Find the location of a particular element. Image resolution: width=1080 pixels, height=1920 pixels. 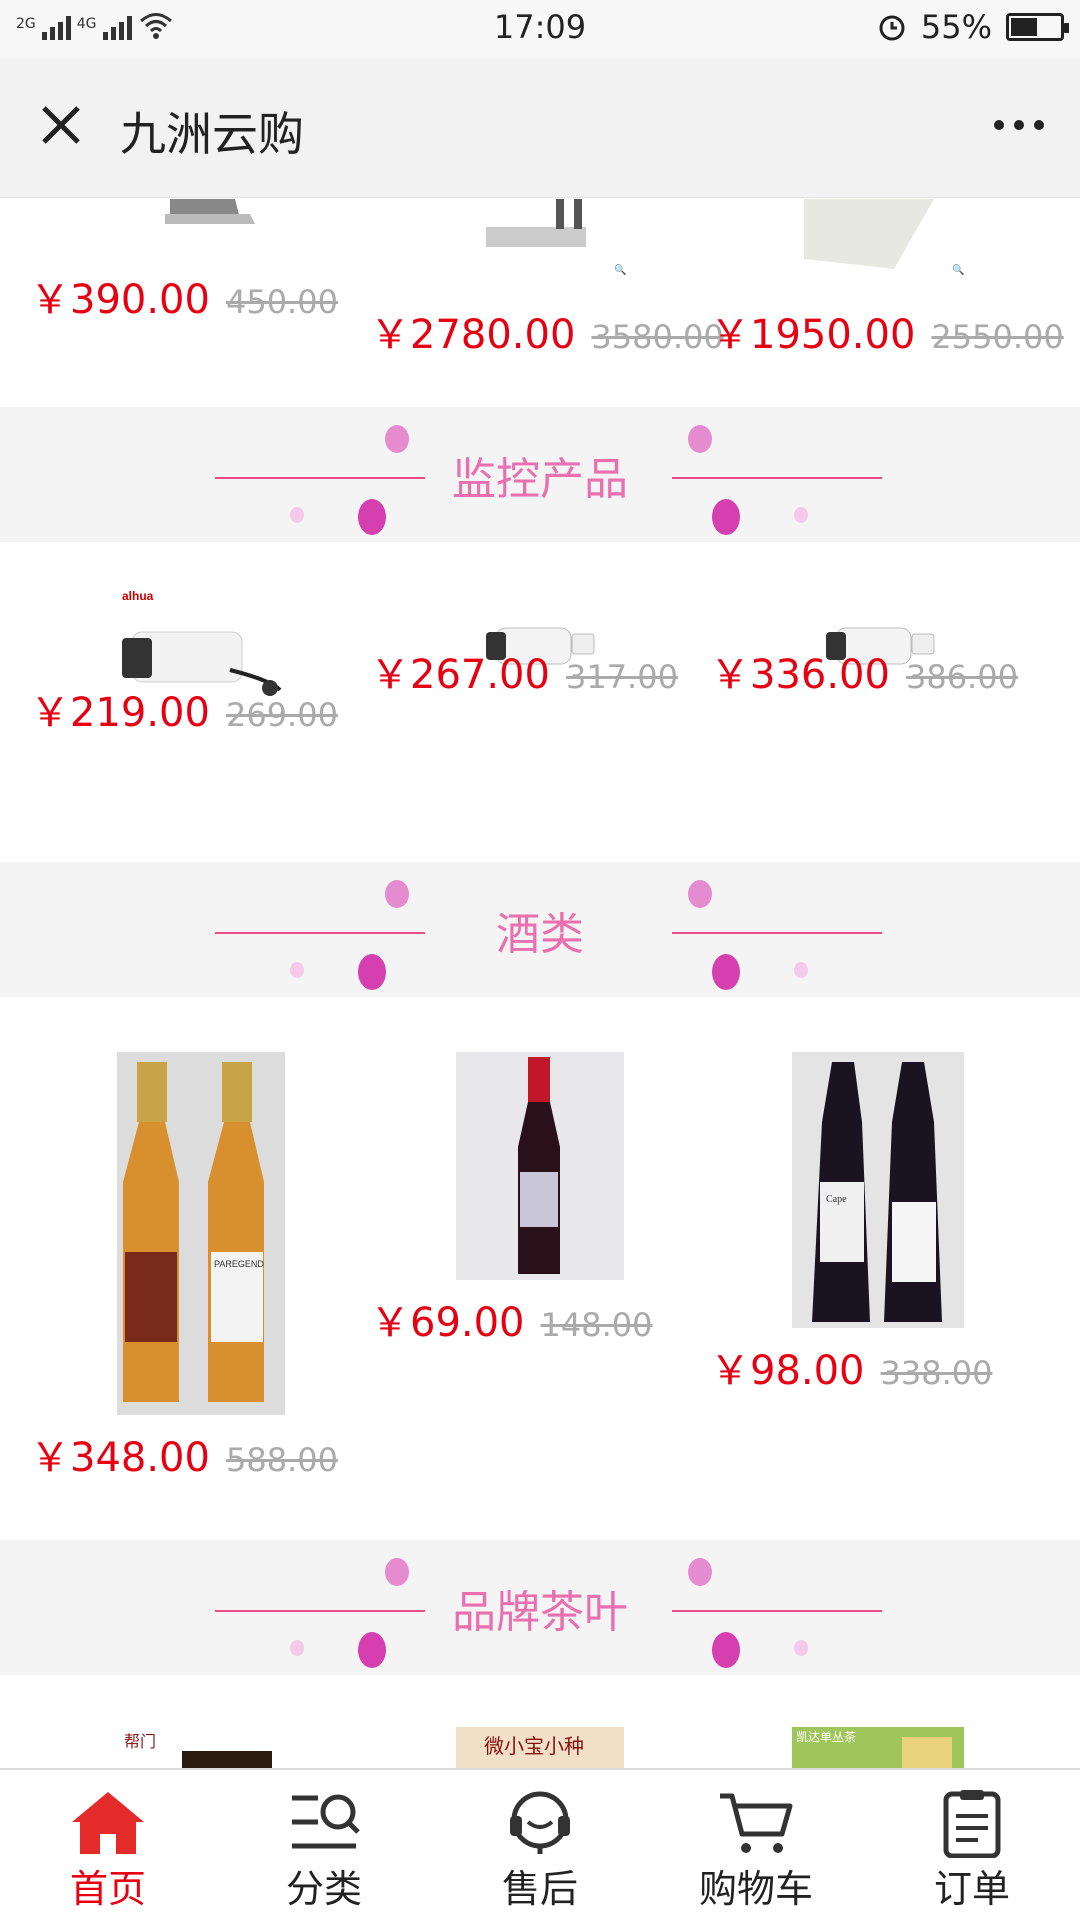

product-price: ￥348.00 is located at coordinates (120, 1458).